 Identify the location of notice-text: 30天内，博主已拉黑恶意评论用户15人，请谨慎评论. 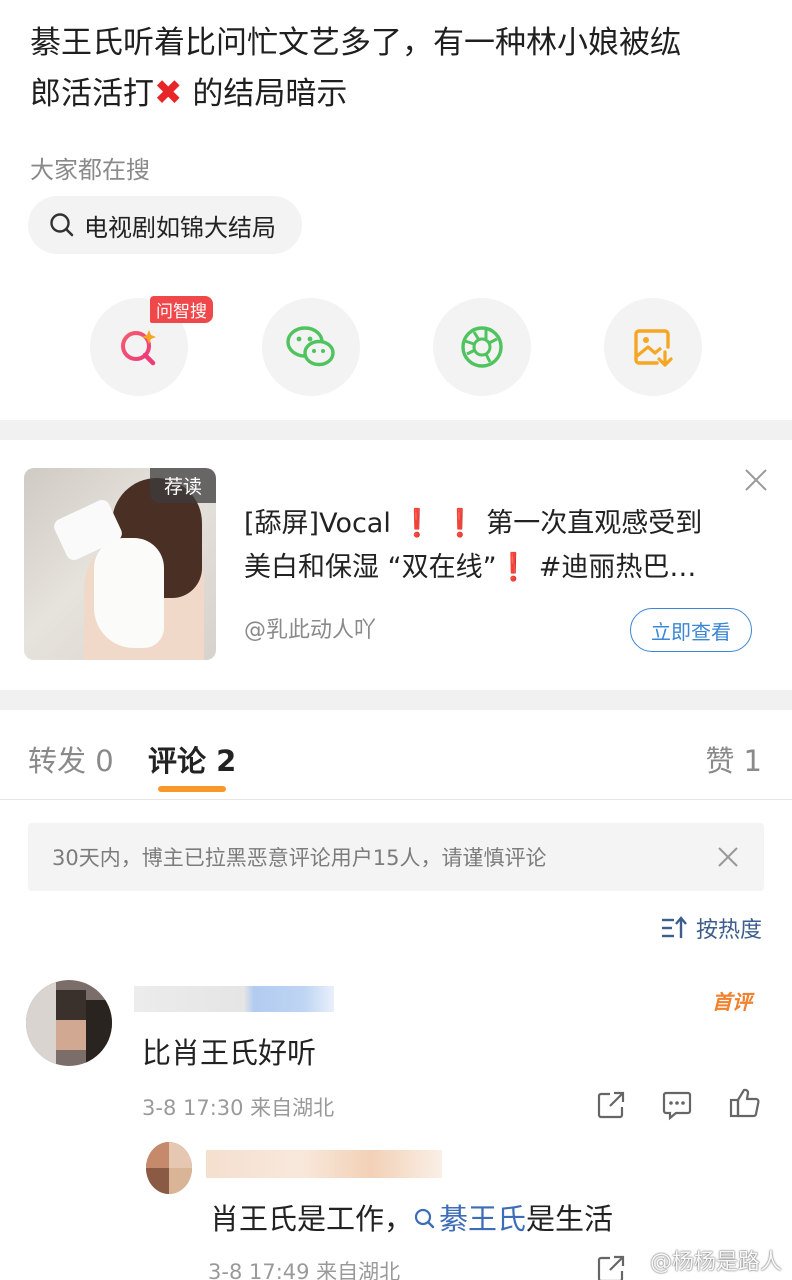
(299, 858).